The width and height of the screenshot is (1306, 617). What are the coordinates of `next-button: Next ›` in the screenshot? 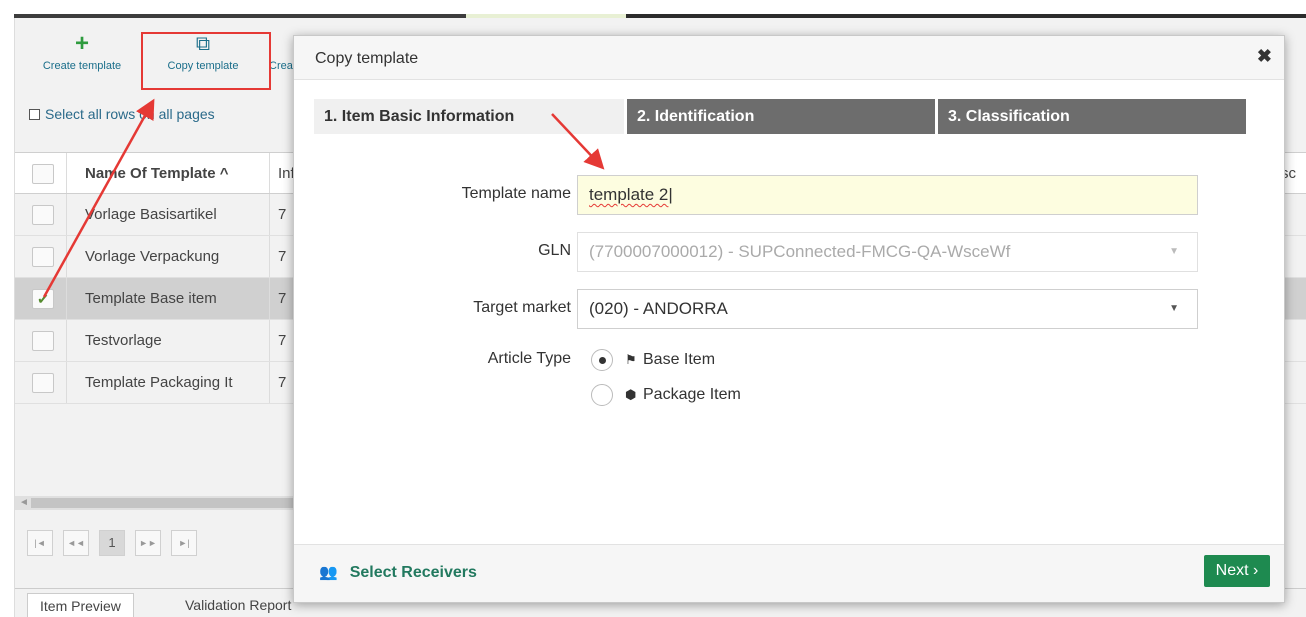 It's located at (1237, 571).